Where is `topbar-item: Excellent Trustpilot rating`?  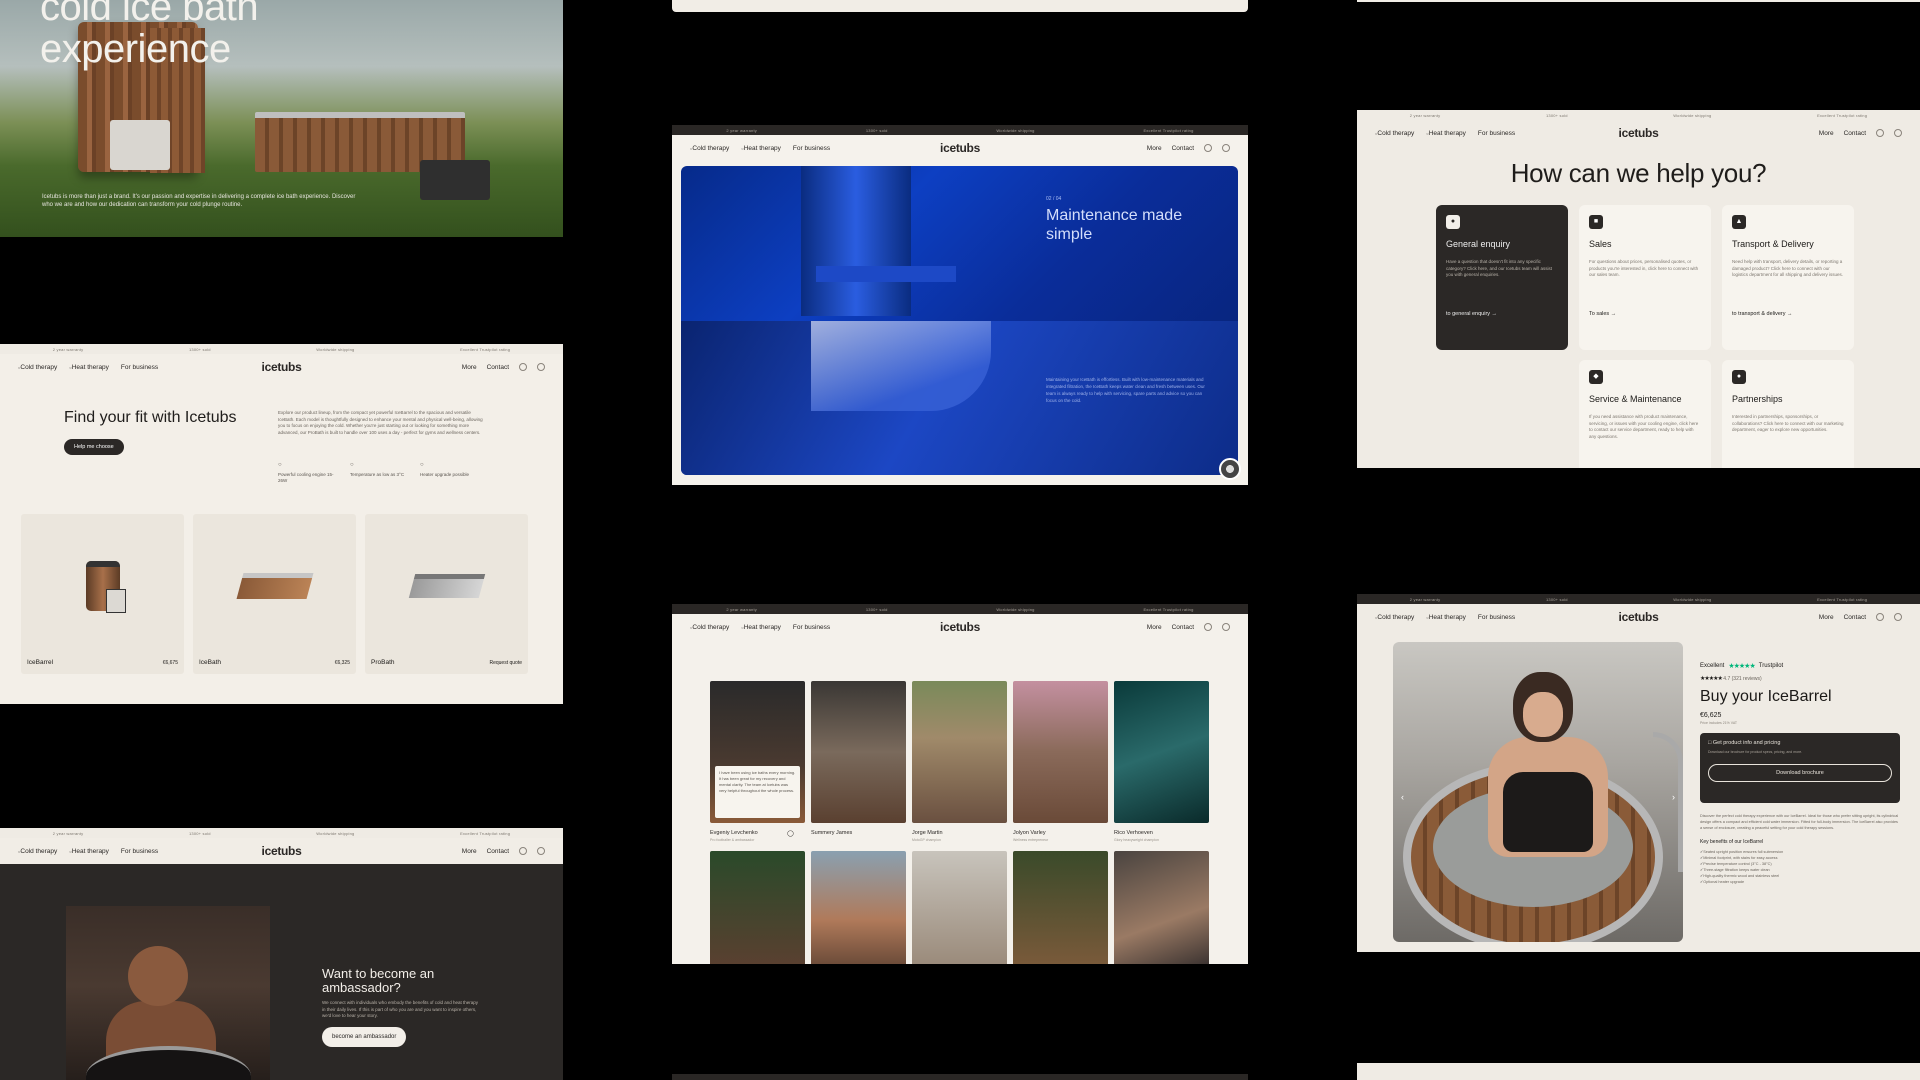
topbar-item: Excellent Trustpilot rating is located at coordinates (1842, 599).